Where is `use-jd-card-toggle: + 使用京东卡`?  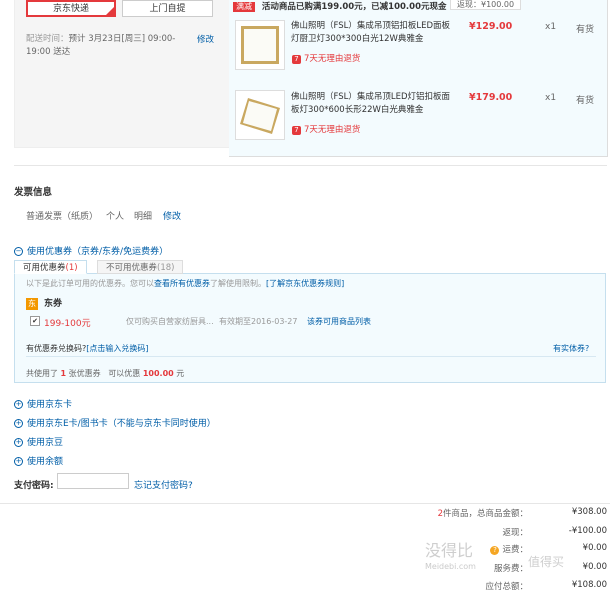 use-jd-card-toggle: + 使用京东卡 is located at coordinates (43, 403).